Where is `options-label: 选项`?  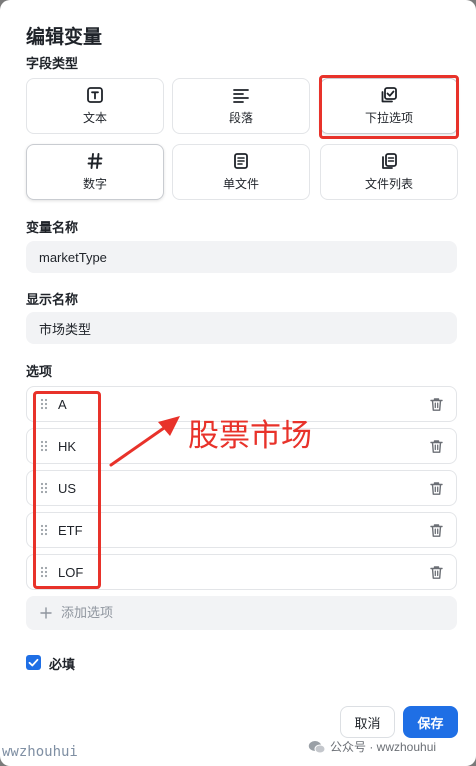 options-label: 选项 is located at coordinates (39, 371).